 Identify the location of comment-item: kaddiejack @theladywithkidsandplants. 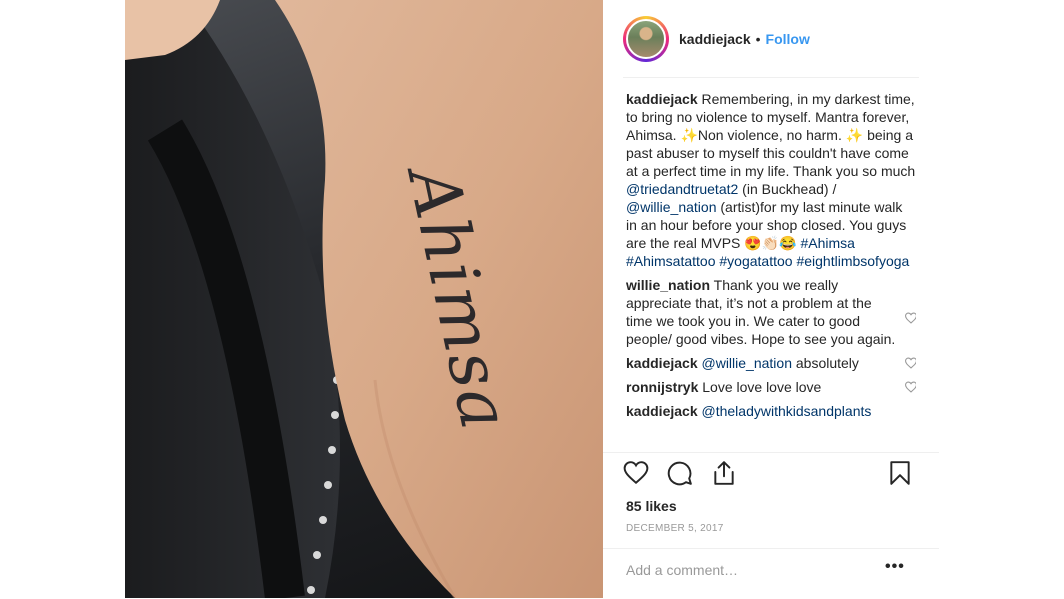
(771, 411).